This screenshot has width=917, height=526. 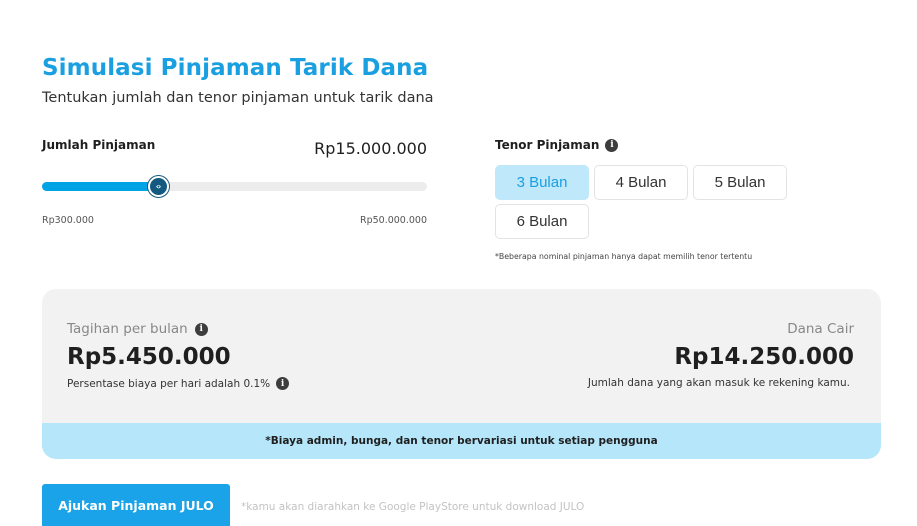 What do you see at coordinates (68, 220) in the screenshot?
I see `slider-min-label: Rp300.000` at bounding box center [68, 220].